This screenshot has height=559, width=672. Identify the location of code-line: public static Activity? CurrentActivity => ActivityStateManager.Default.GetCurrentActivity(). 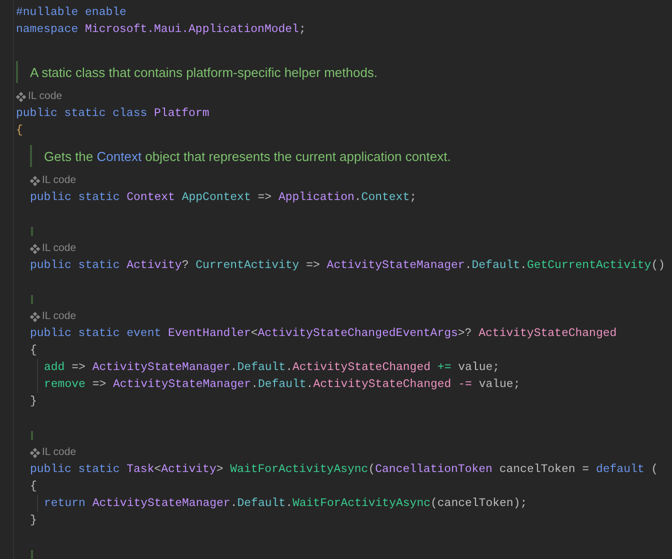
(347, 266).